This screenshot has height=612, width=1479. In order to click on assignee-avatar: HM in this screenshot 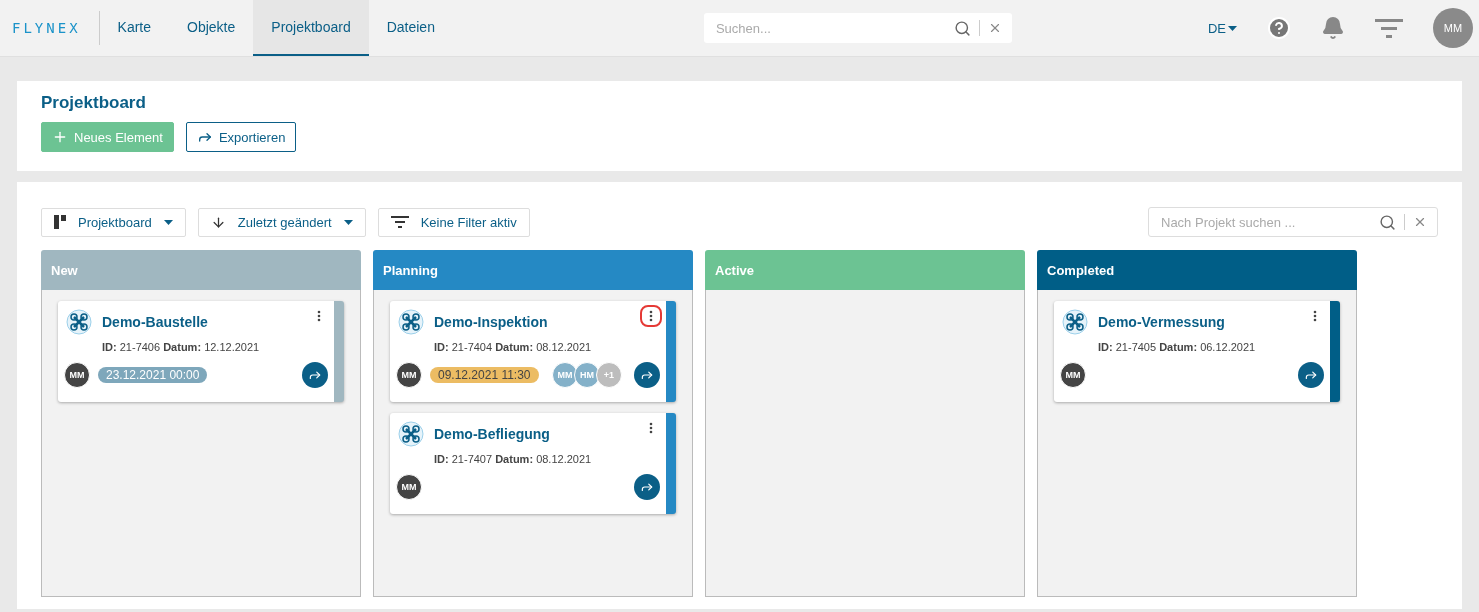, I will do `click(587, 375)`.